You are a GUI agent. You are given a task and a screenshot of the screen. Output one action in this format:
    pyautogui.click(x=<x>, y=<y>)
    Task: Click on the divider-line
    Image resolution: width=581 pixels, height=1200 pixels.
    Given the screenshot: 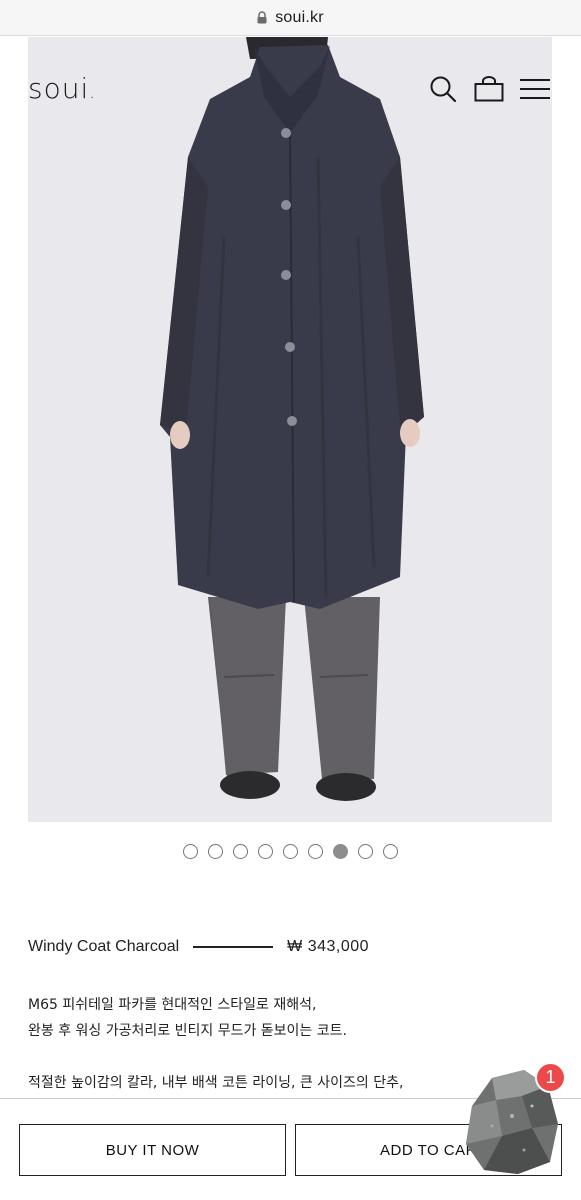 What is the action you would take?
    pyautogui.click(x=233, y=947)
    